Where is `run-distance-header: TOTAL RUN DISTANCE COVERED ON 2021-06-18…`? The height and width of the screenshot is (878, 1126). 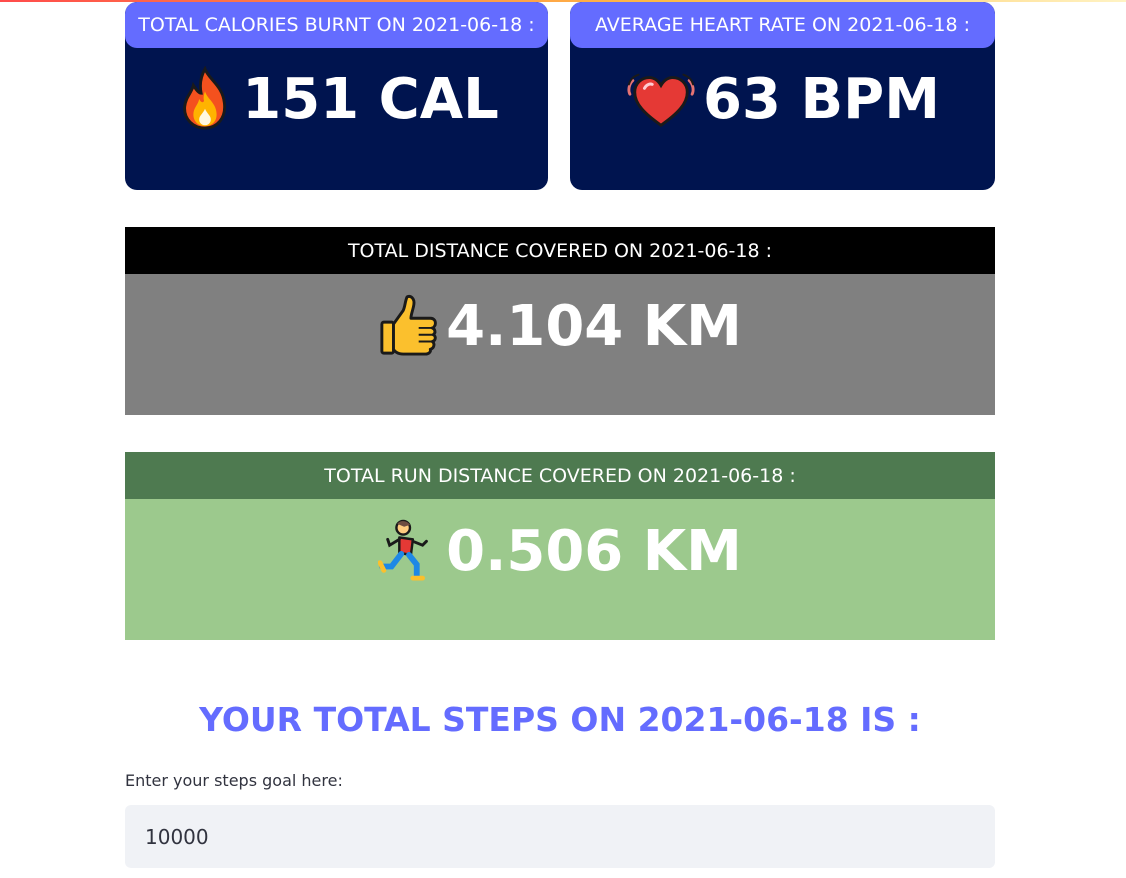
run-distance-header: TOTAL RUN DISTANCE COVERED ON 2021-06-18… is located at coordinates (560, 475).